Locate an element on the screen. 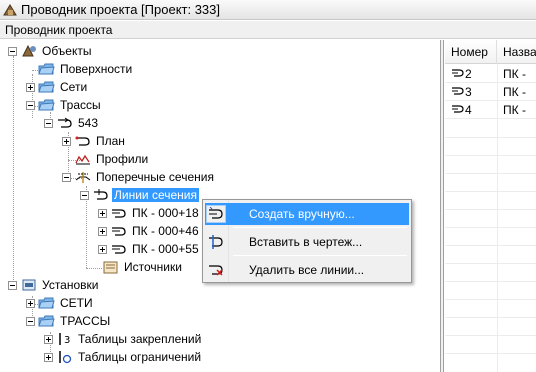  tree-node-pk-2: ПК - 000+46 is located at coordinates (149, 231).